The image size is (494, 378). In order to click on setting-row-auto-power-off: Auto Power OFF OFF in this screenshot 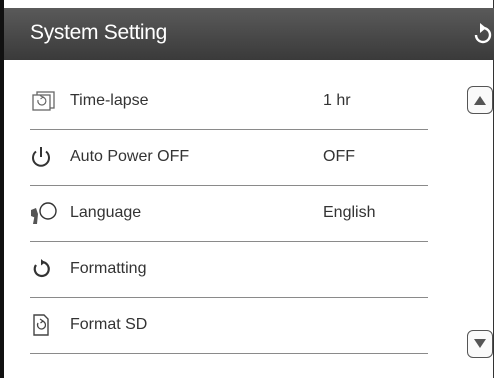, I will do `click(229, 158)`.